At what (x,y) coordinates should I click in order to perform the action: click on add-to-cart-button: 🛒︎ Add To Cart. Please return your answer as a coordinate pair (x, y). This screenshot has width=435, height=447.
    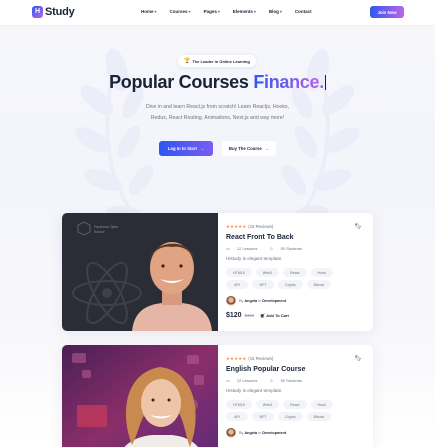
    Looking at the image, I should click on (274, 315).